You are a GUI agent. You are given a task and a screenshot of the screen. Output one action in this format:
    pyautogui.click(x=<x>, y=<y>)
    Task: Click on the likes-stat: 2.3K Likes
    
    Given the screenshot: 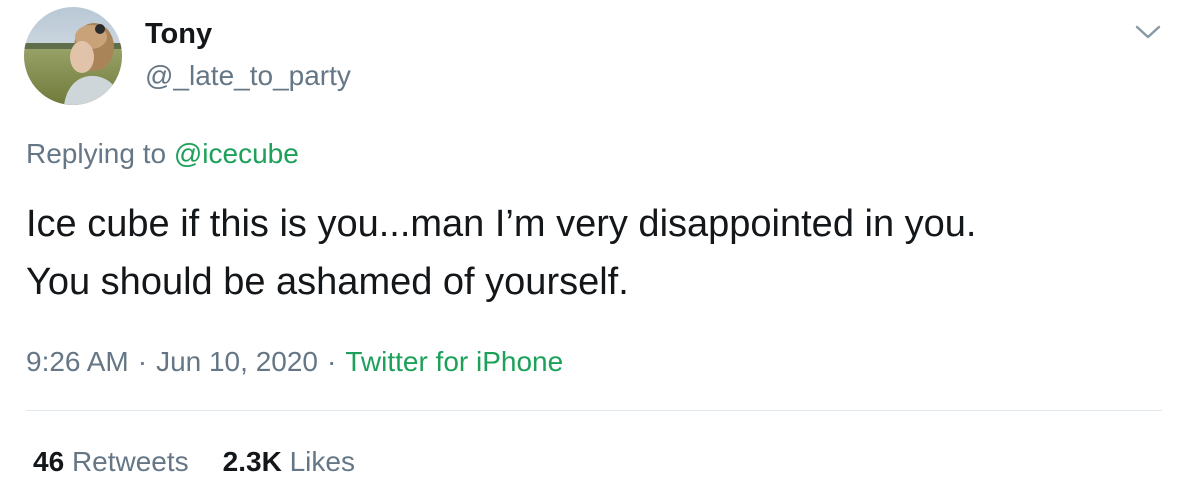 What is the action you would take?
    pyautogui.click(x=289, y=461)
    